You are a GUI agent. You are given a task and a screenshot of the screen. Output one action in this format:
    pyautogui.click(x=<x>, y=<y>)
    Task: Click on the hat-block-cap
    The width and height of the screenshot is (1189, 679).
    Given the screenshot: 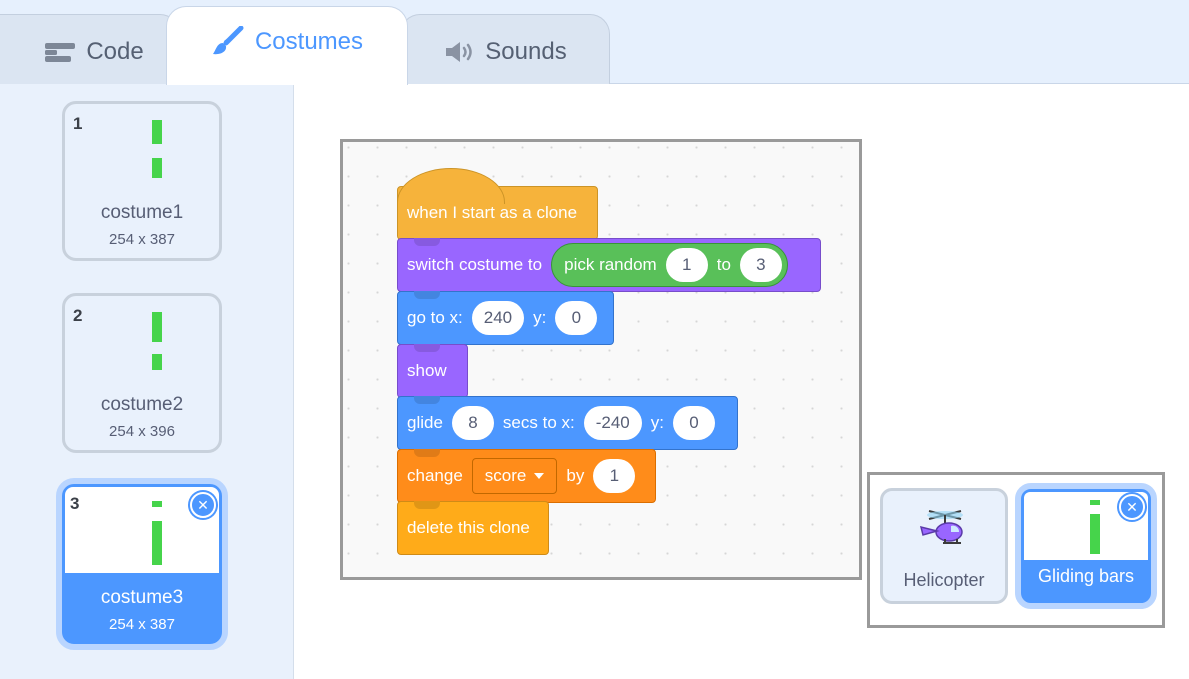 What is the action you would take?
    pyautogui.click(x=451, y=186)
    